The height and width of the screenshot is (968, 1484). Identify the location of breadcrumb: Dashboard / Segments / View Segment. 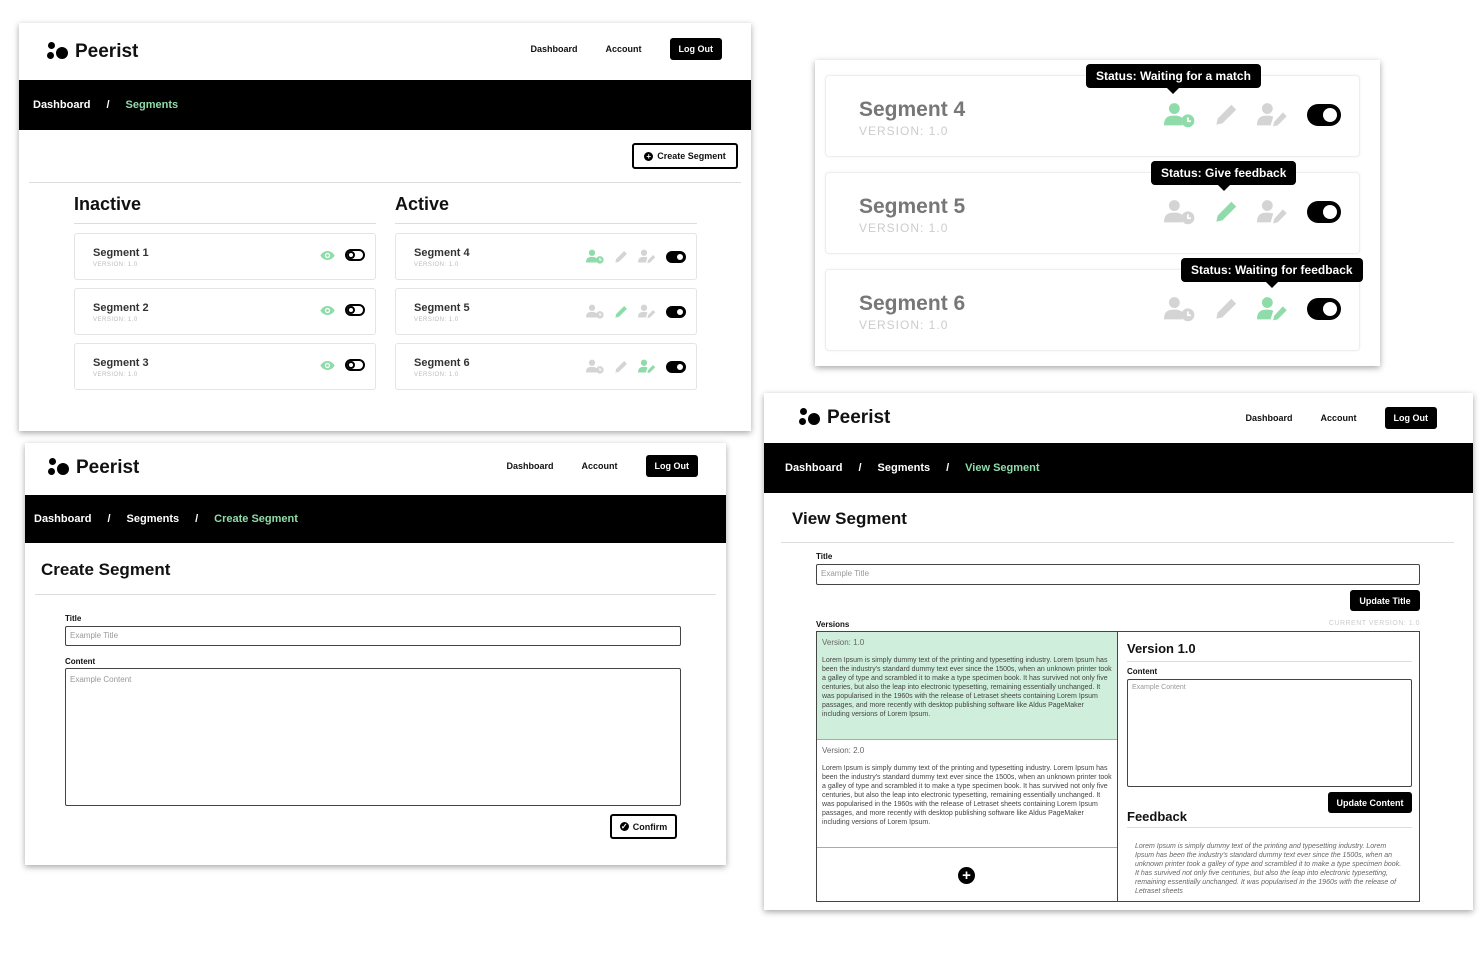
(1118, 468).